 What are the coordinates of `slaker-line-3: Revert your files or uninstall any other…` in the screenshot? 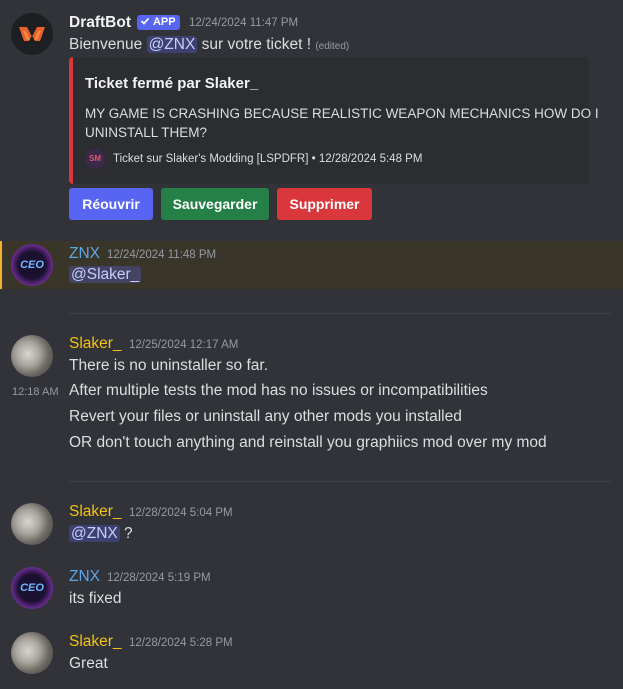 It's located at (265, 416).